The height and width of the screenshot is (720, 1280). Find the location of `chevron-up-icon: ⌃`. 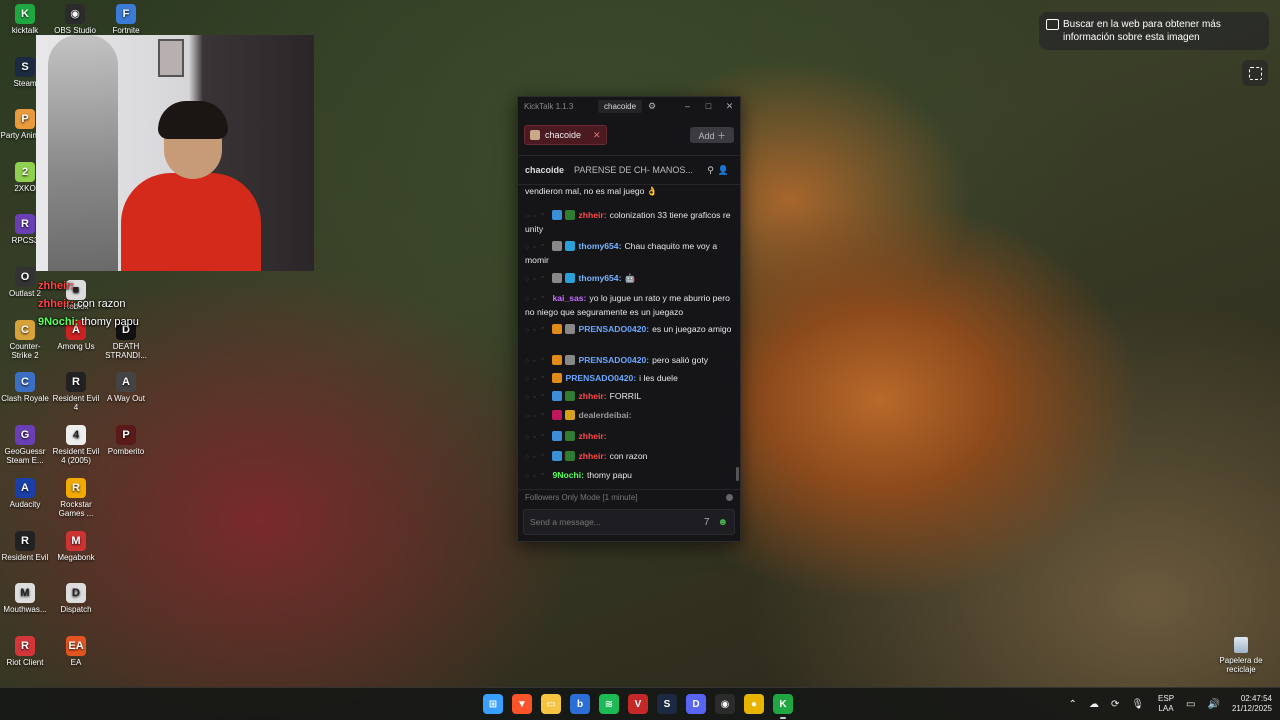

chevron-up-icon: ⌃ is located at coordinates (1073, 704).